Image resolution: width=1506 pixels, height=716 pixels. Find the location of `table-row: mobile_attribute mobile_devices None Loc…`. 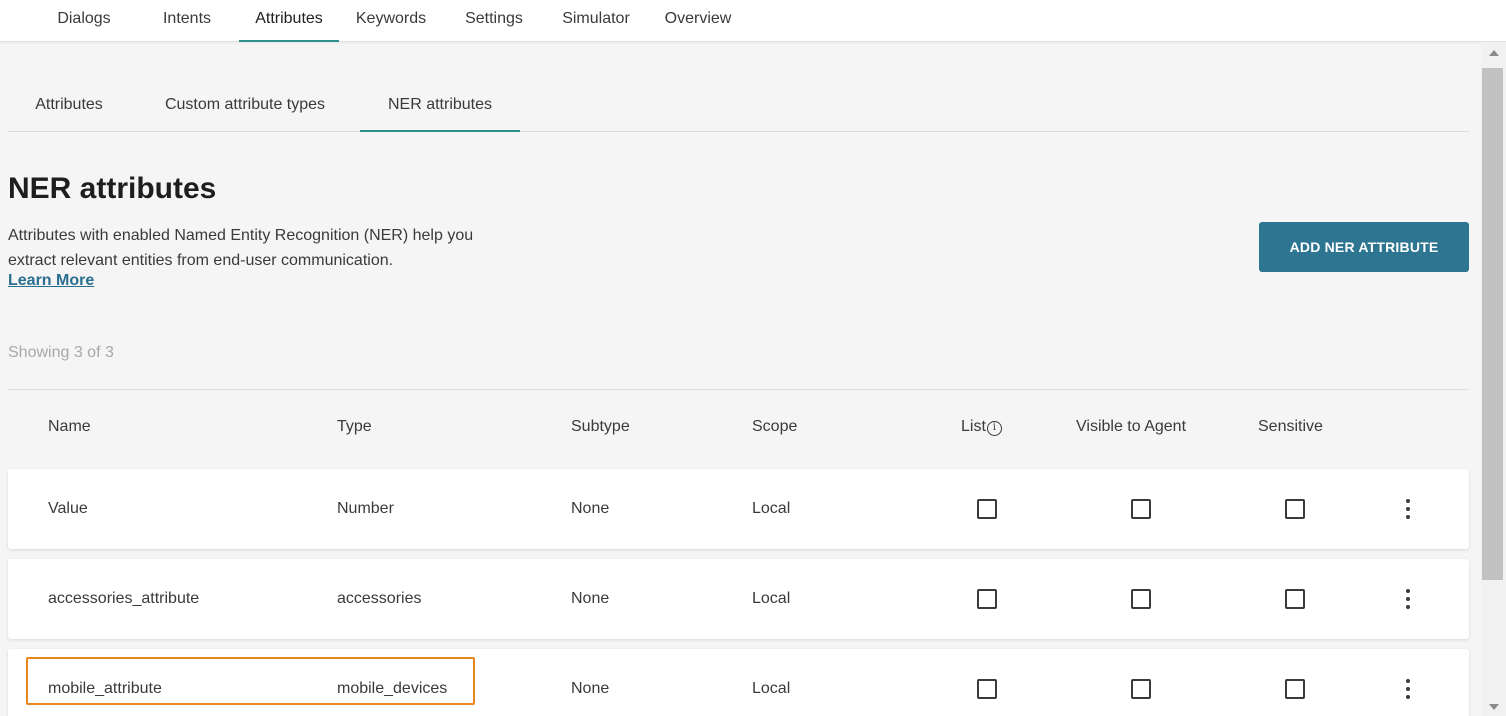

table-row: mobile_attribute mobile_devices None Loc… is located at coordinates (738, 682).